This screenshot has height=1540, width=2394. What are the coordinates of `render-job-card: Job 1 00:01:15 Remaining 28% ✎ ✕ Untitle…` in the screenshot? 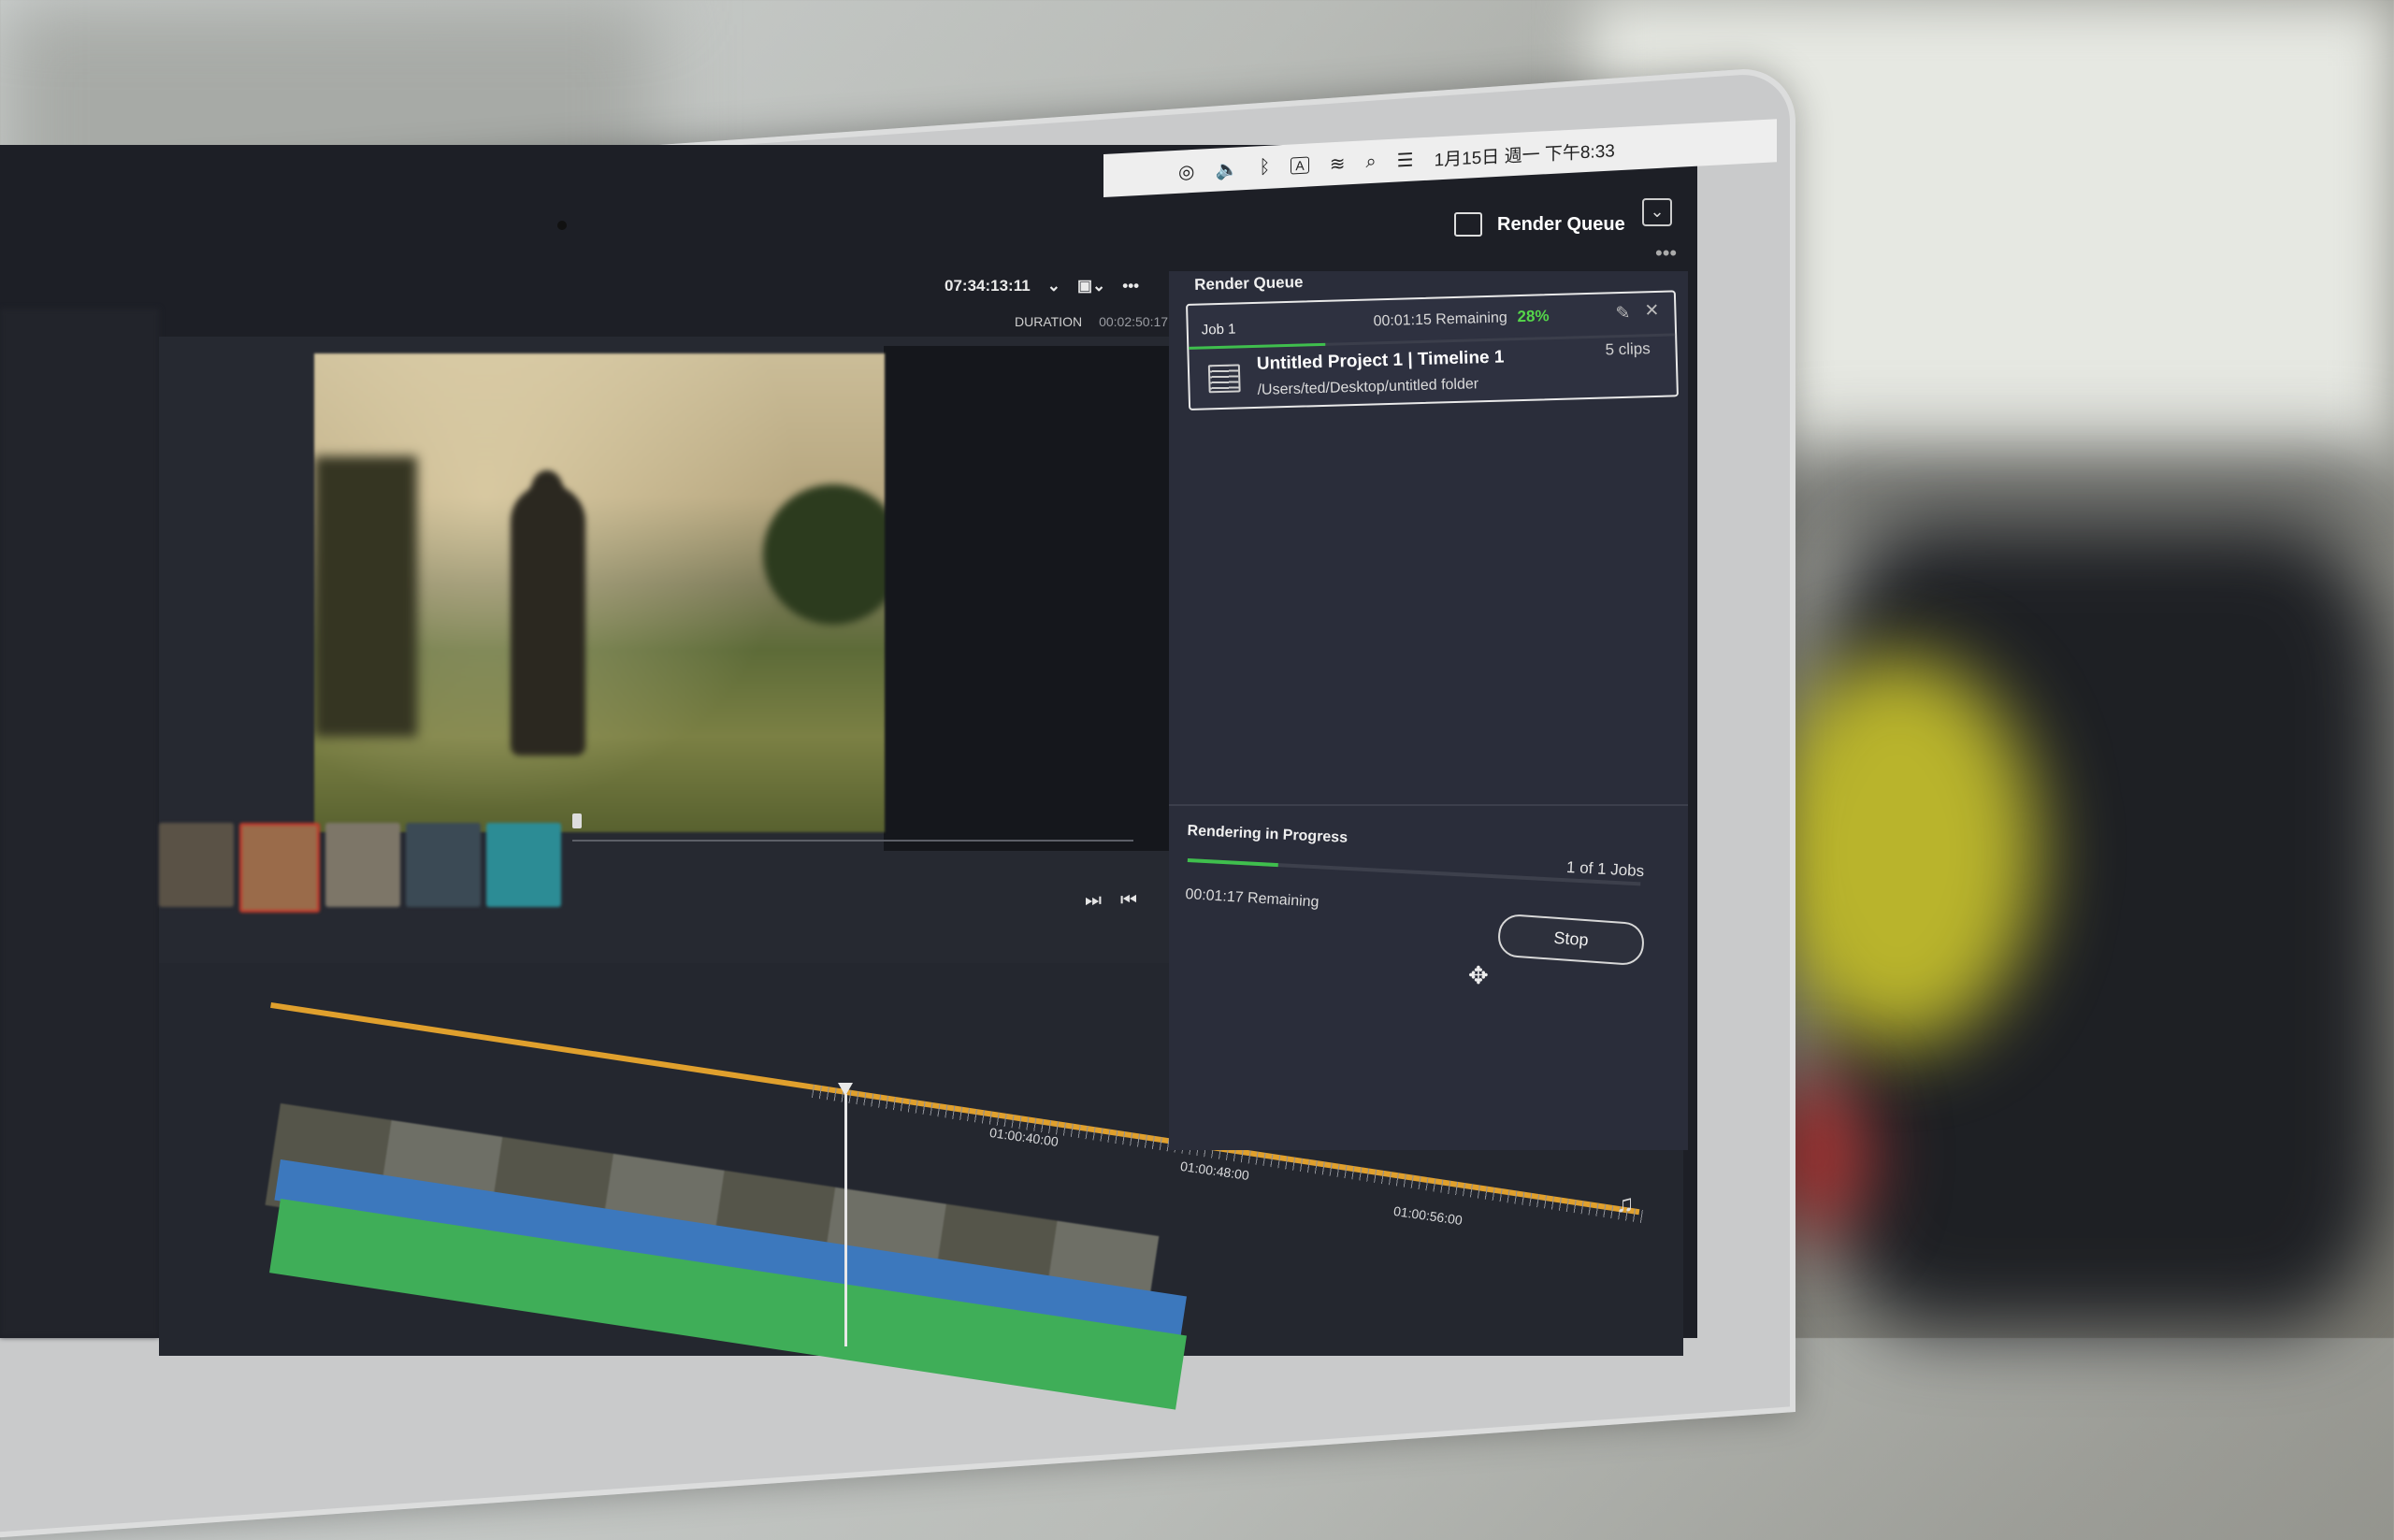 It's located at (1432, 350).